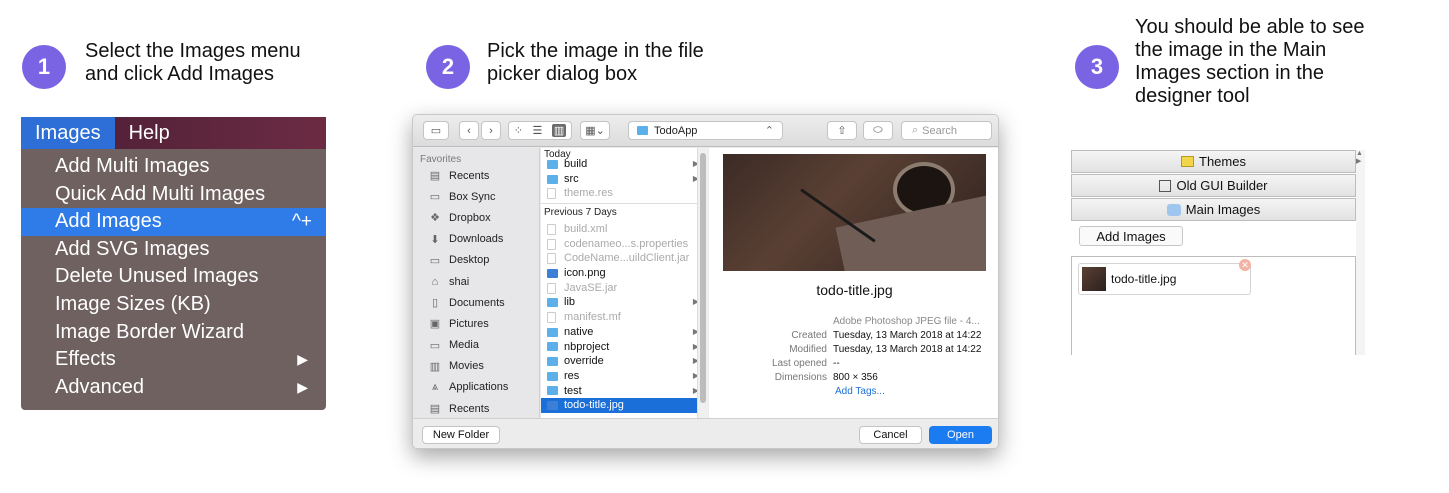  I want to click on created-value: Tuesday, 13 March 2018 at 14:22, so click(907, 335).